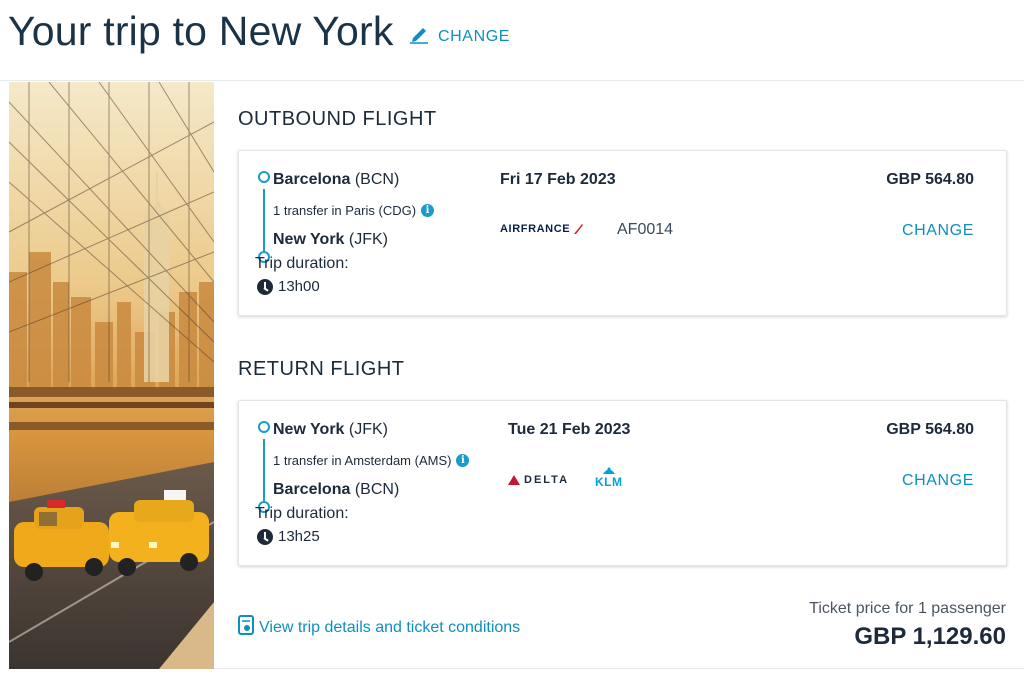 The width and height of the screenshot is (1024, 680). I want to click on ticket-price-label: Ticket price for 1 passenger, so click(907, 608).